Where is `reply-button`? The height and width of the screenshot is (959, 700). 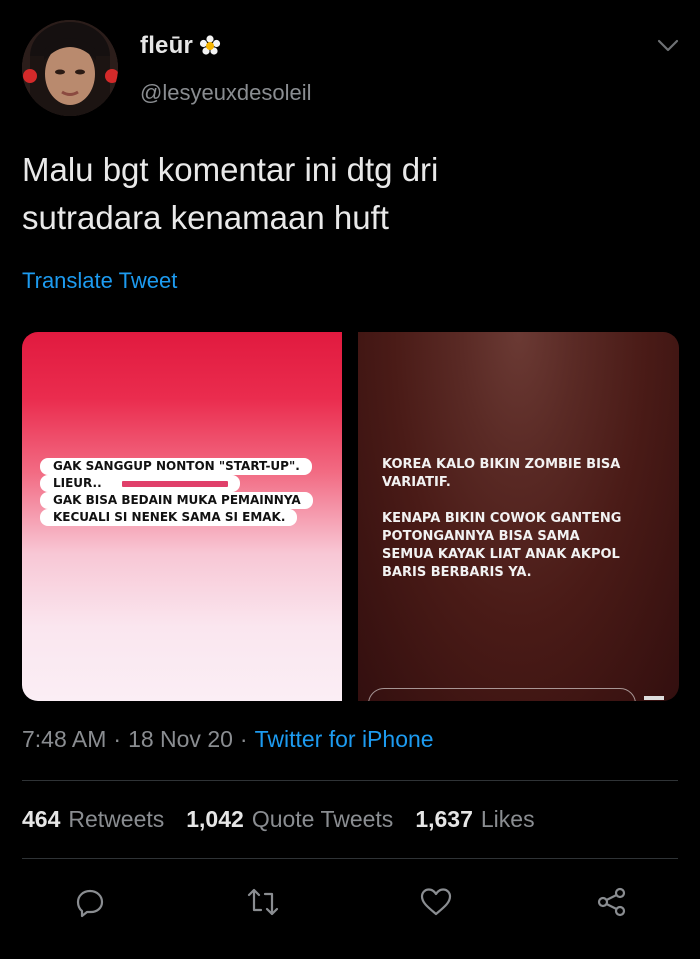 reply-button is located at coordinates (90, 902).